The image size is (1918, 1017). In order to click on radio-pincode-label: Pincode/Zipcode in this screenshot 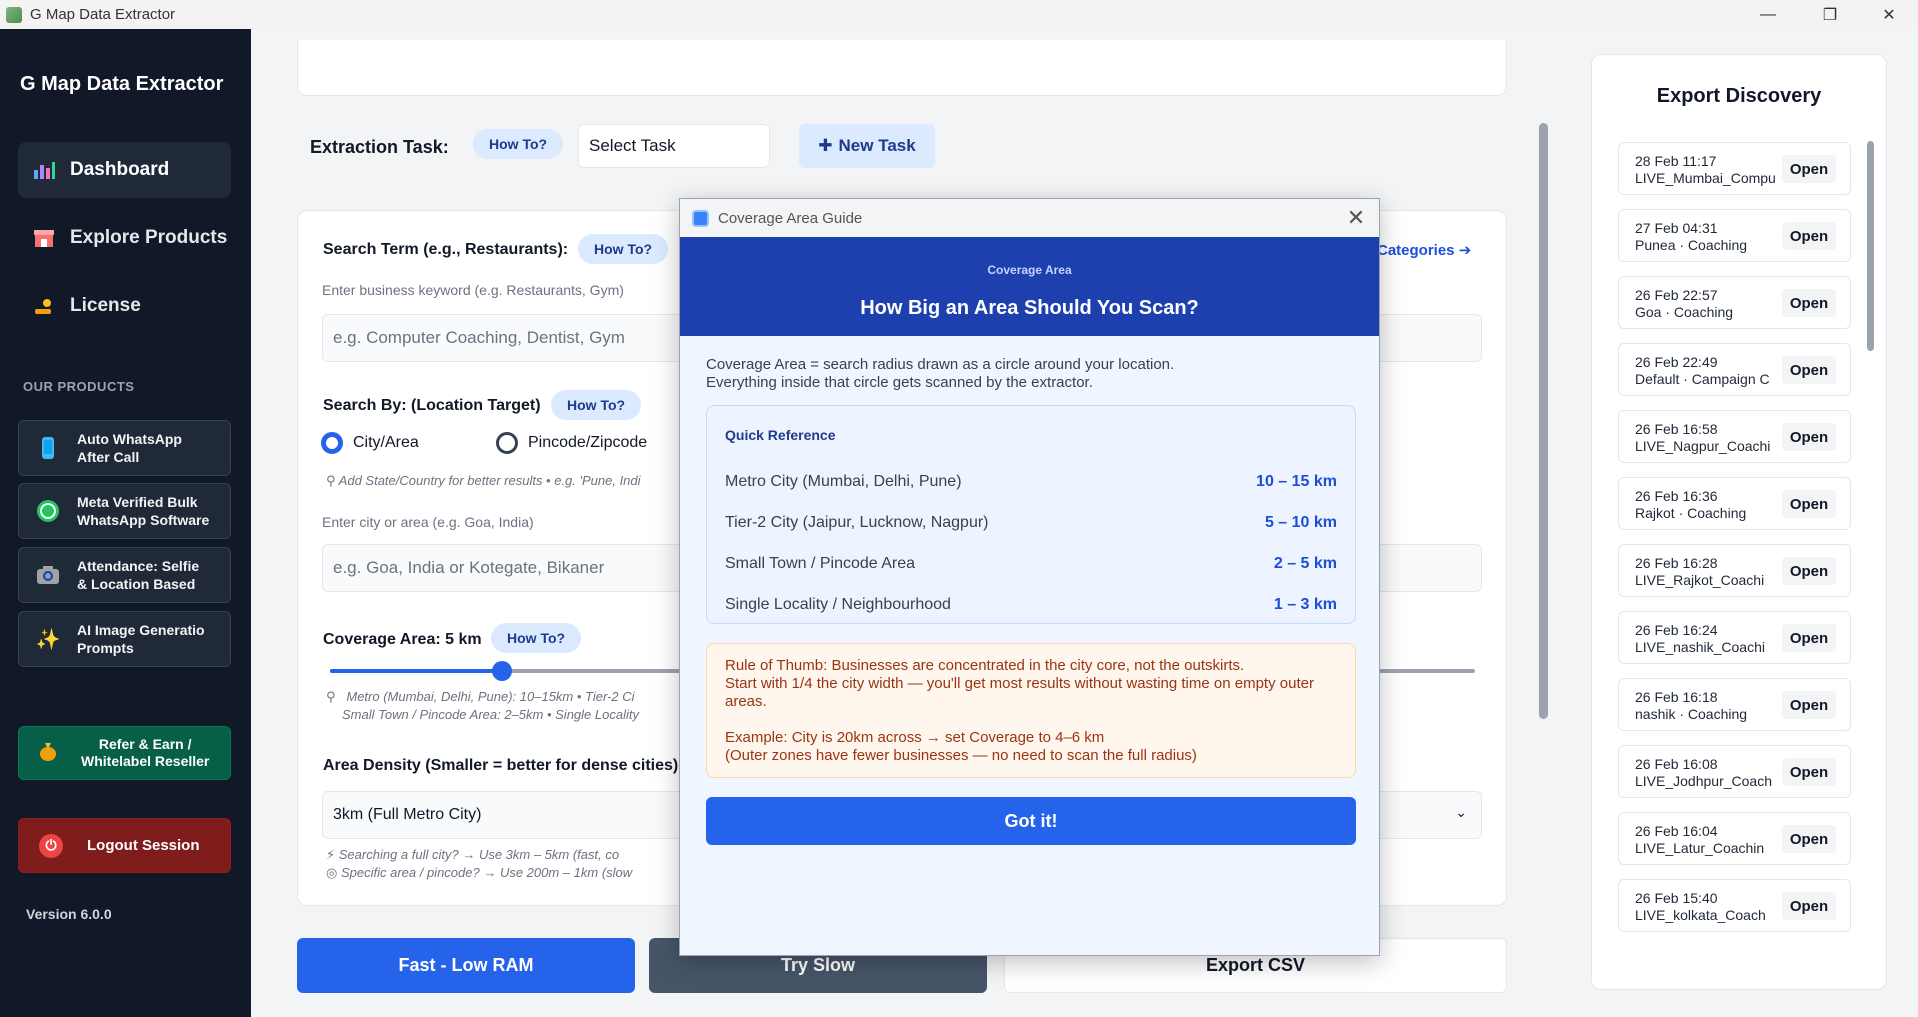, I will do `click(588, 442)`.